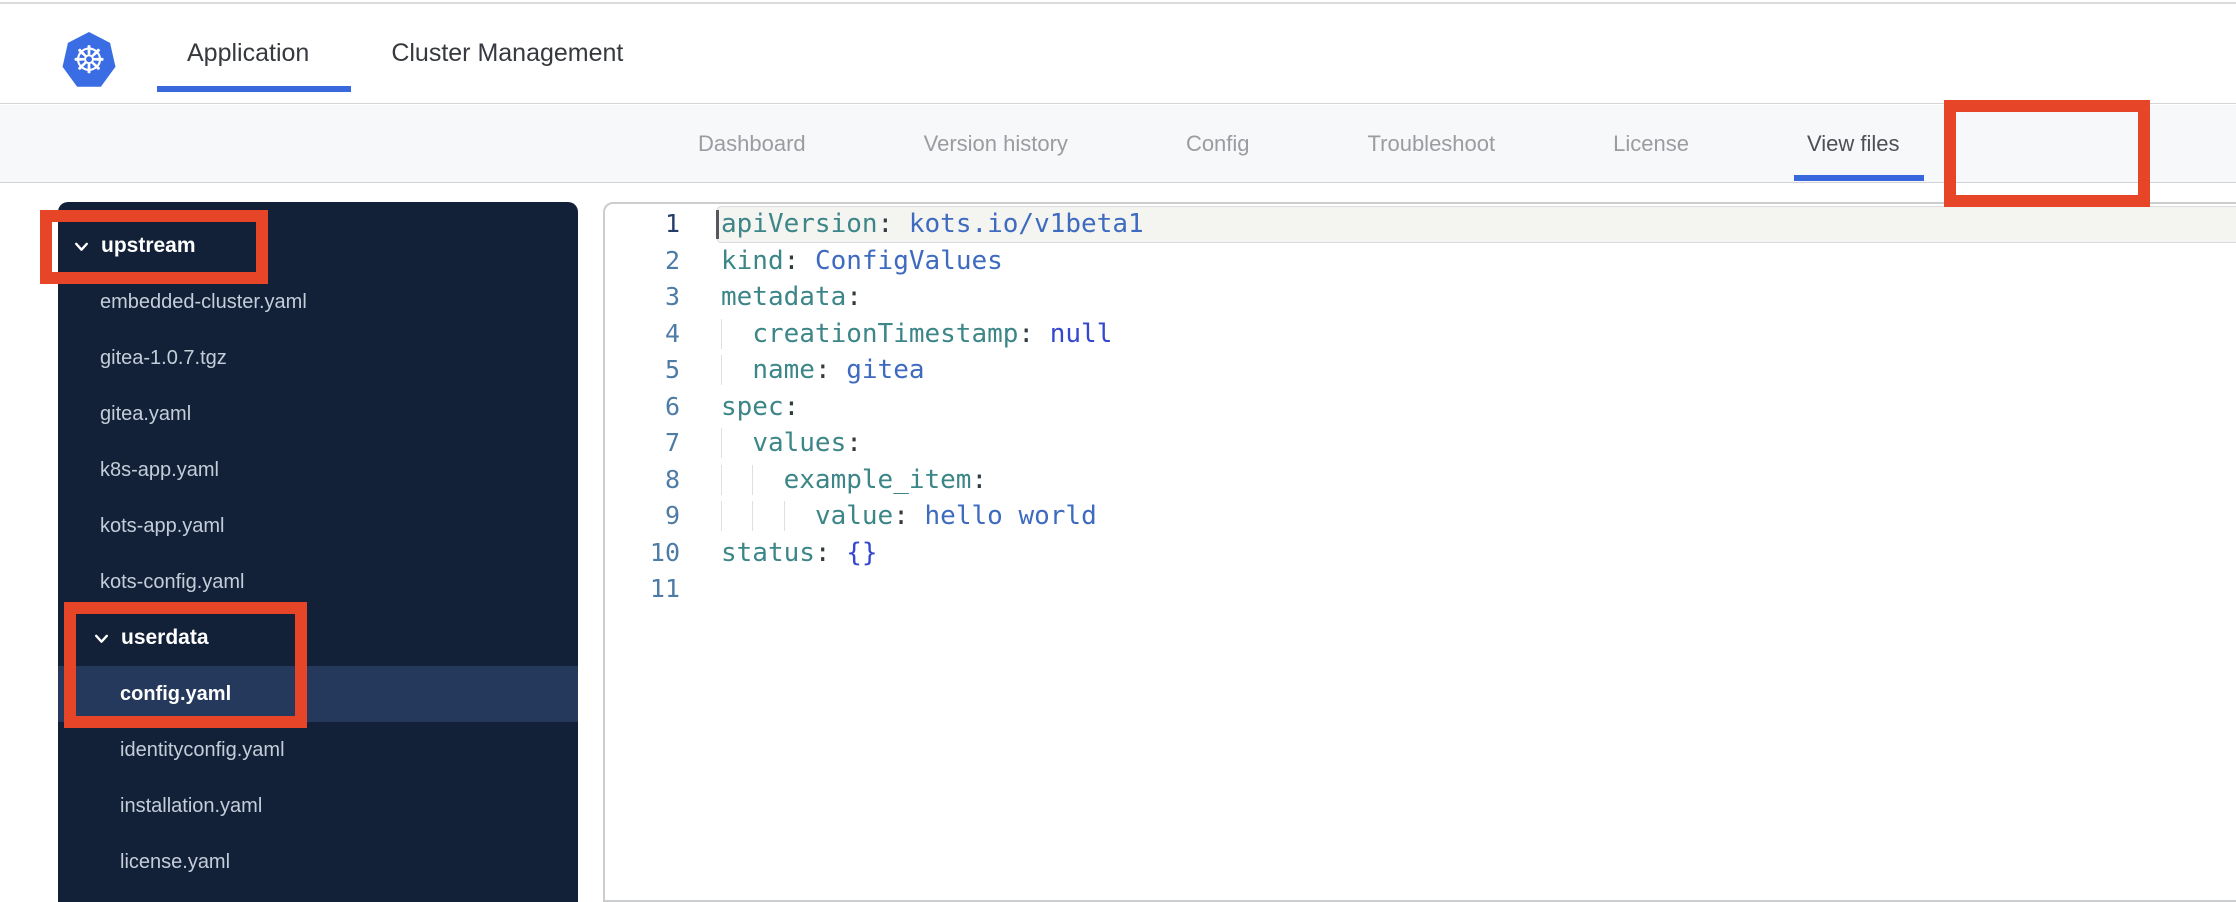 The image size is (2236, 902). I want to click on header-tabs: Application Cluster Management, so click(389, 53).